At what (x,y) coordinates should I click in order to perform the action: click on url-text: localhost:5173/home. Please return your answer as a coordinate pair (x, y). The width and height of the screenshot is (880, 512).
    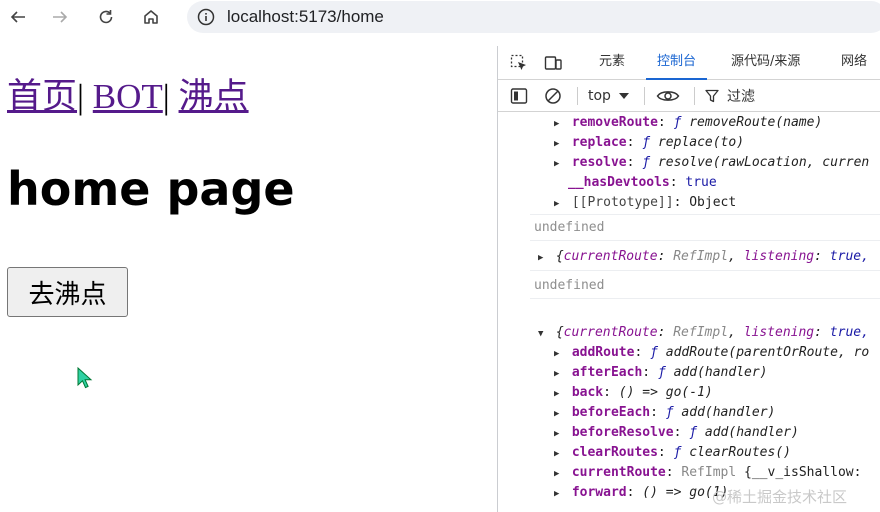
    Looking at the image, I should click on (305, 16).